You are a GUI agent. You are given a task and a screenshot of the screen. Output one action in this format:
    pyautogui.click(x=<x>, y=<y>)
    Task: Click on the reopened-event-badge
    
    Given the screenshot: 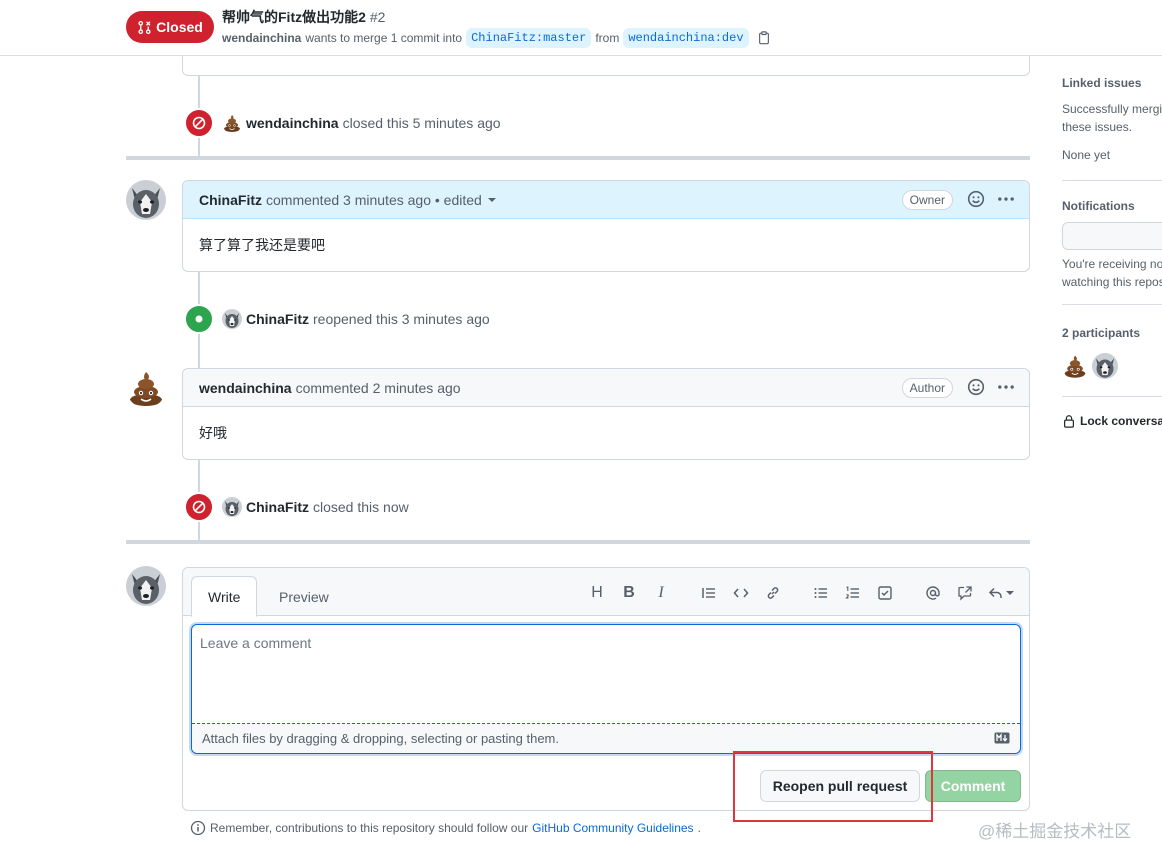 What is the action you would take?
    pyautogui.click(x=199, y=319)
    